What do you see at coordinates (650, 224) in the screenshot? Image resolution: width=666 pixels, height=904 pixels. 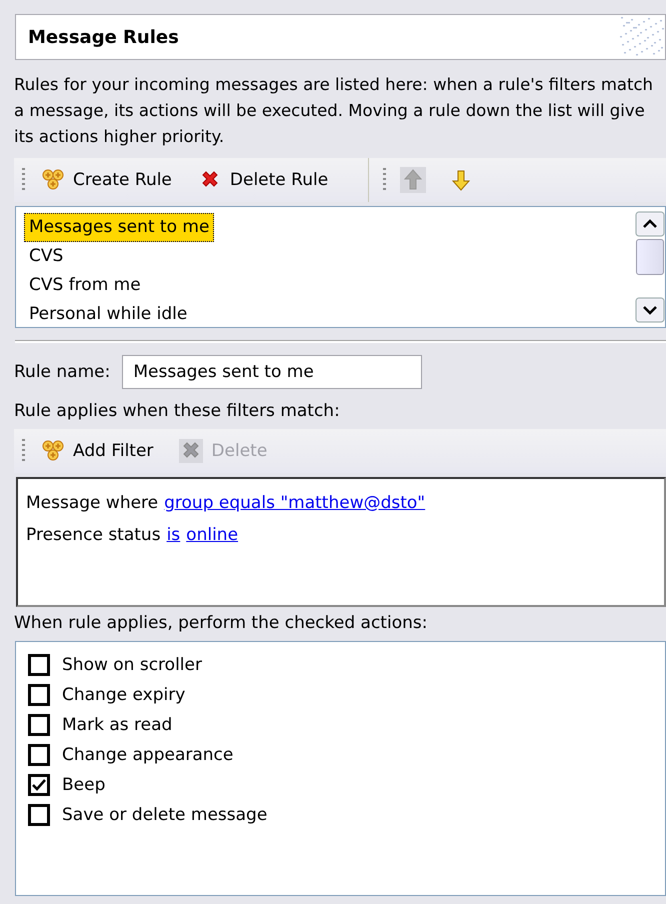 I see `scroll-up-icon` at bounding box center [650, 224].